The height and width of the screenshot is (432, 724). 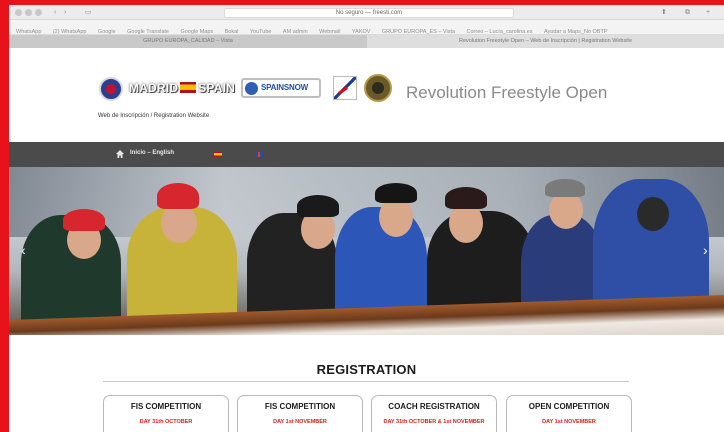 What do you see at coordinates (345, 88) in the screenshot?
I see `fis-logo` at bounding box center [345, 88].